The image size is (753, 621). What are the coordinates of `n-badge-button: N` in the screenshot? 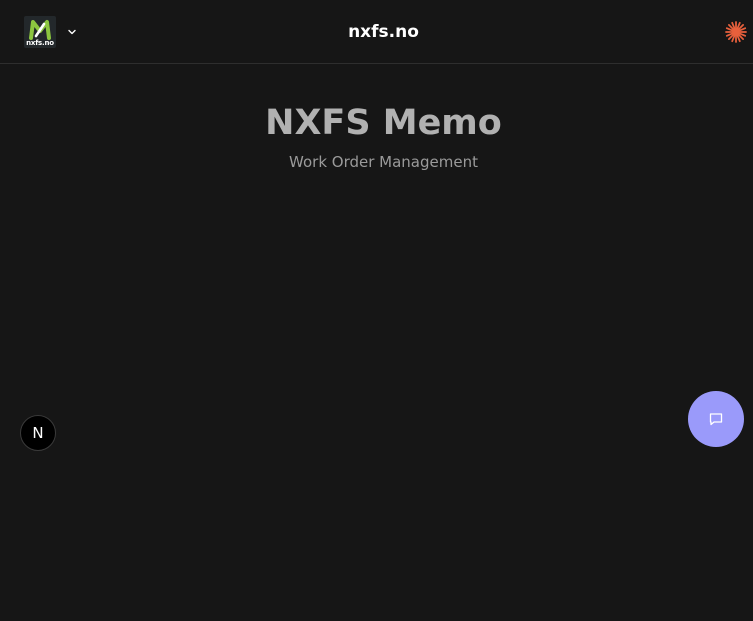 It's located at (38, 433).